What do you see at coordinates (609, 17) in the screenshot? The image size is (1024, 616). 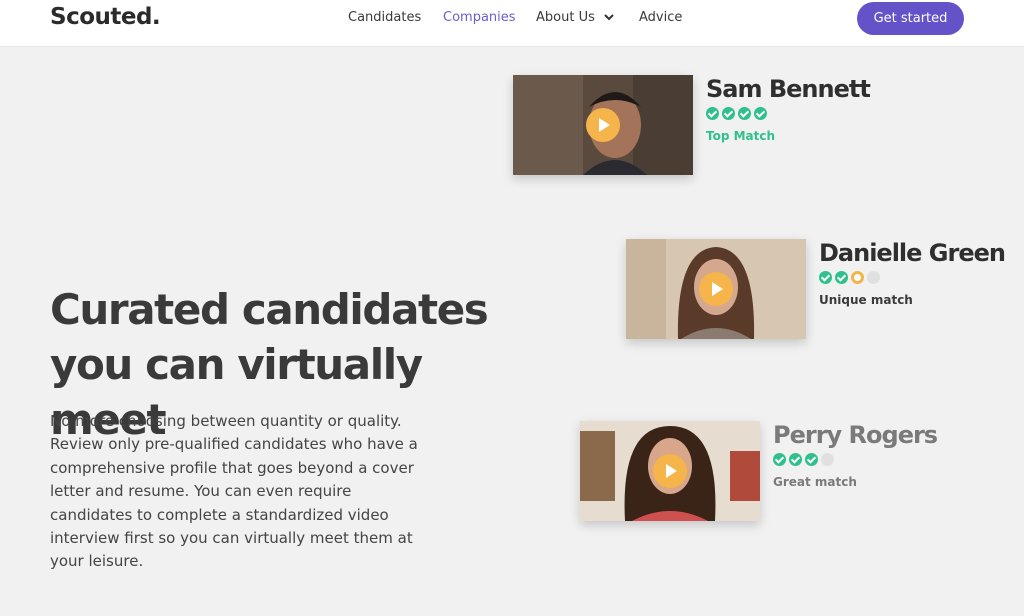 I see `chevron-down-icon` at bounding box center [609, 17].